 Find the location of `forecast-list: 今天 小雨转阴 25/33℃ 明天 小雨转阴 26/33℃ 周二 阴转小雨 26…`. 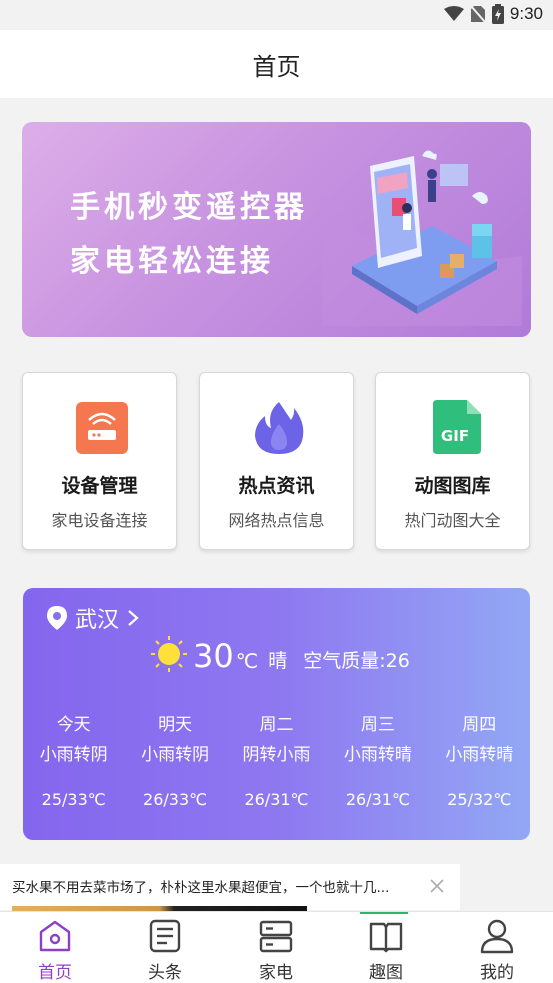

forecast-list: 今天 小雨转阴 25/33℃ 明天 小雨转阴 26/33℃ 周二 阴转小雨 26… is located at coordinates (276, 759).